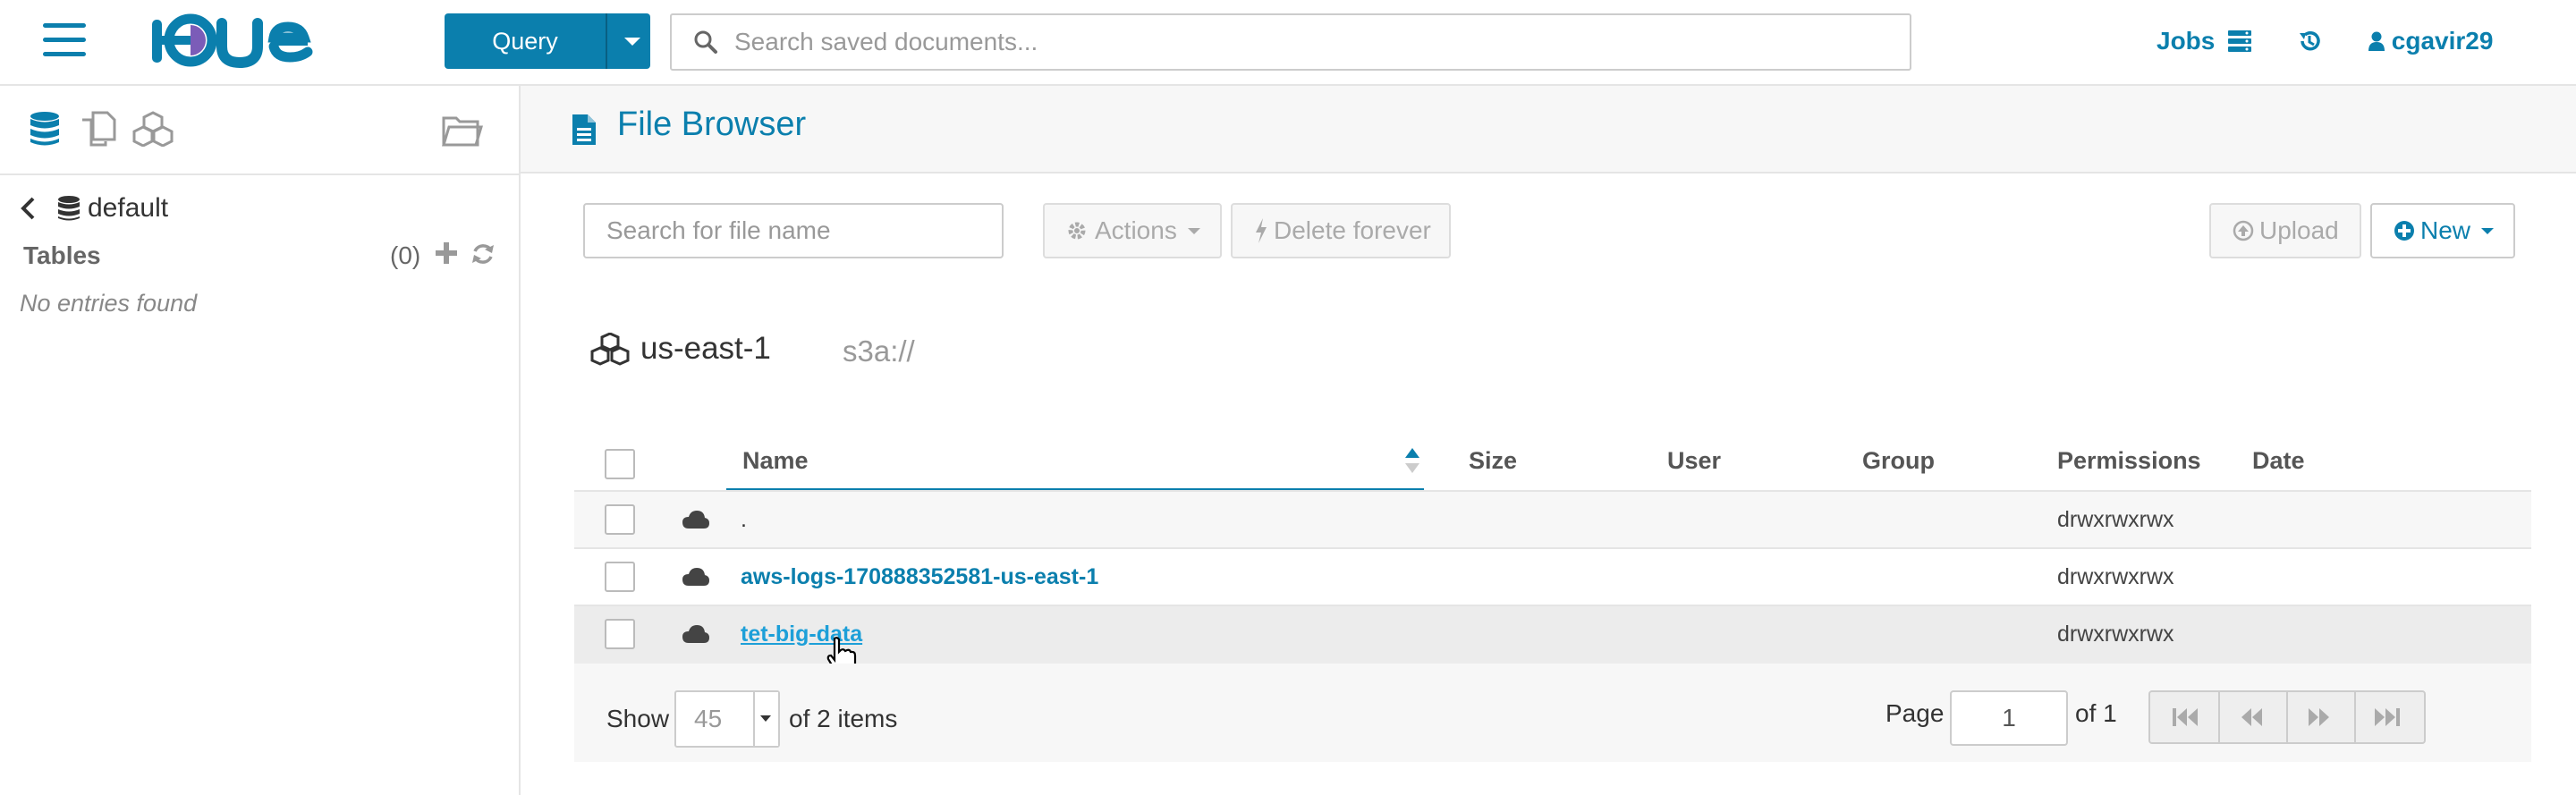  What do you see at coordinates (1077, 231) in the screenshot?
I see `gear-icon` at bounding box center [1077, 231].